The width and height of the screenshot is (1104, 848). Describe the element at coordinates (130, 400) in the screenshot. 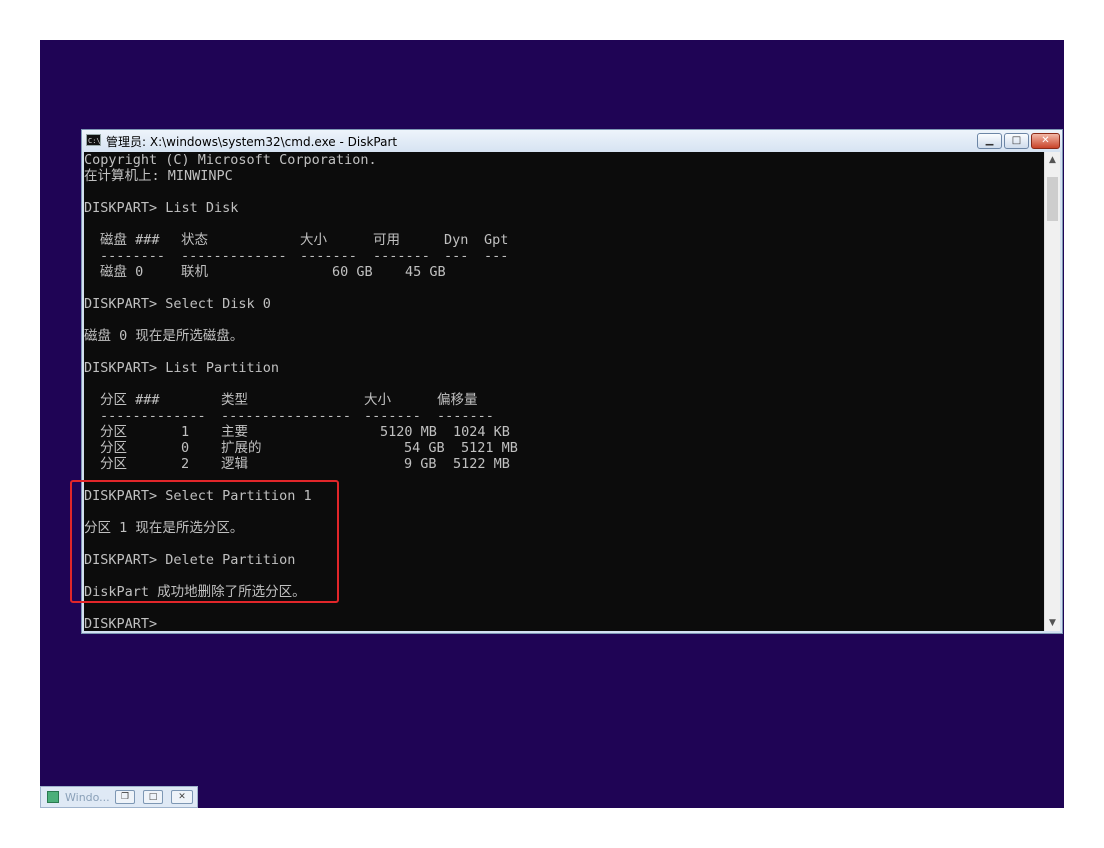

I see `partition-header-id: 分区 ###` at that location.